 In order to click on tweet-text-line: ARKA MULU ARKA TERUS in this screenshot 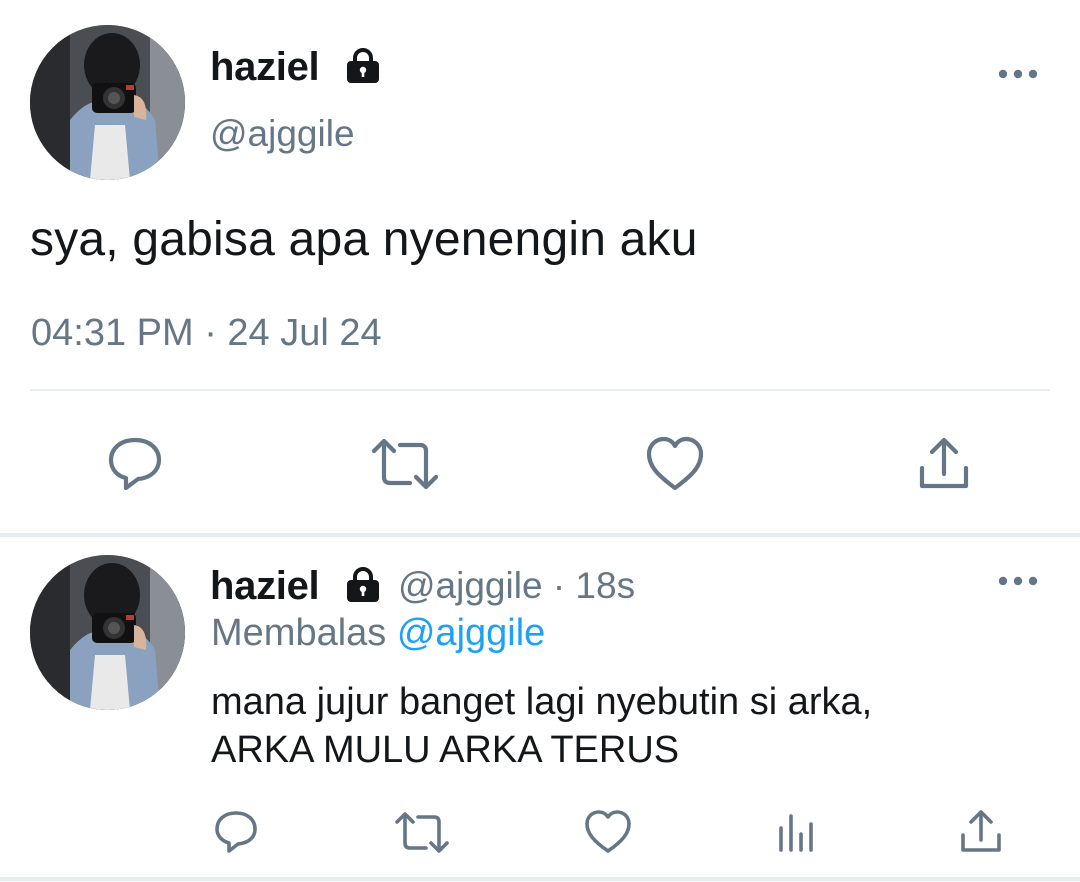, I will do `click(445, 750)`.